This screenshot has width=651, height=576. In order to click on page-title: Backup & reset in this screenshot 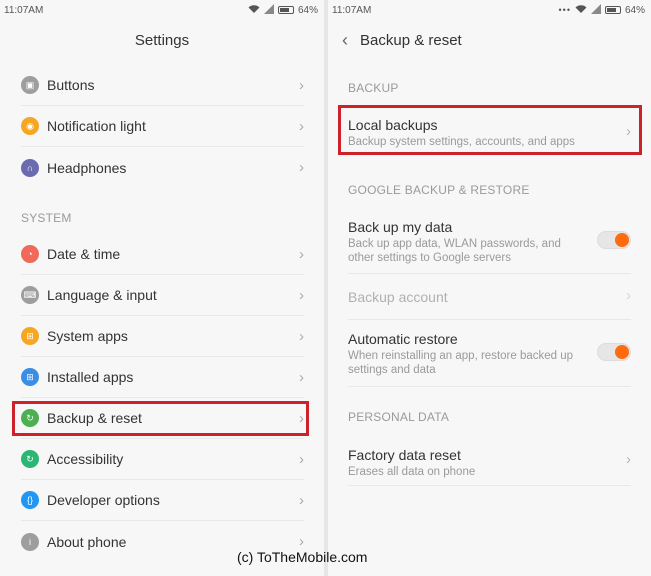, I will do `click(411, 40)`.